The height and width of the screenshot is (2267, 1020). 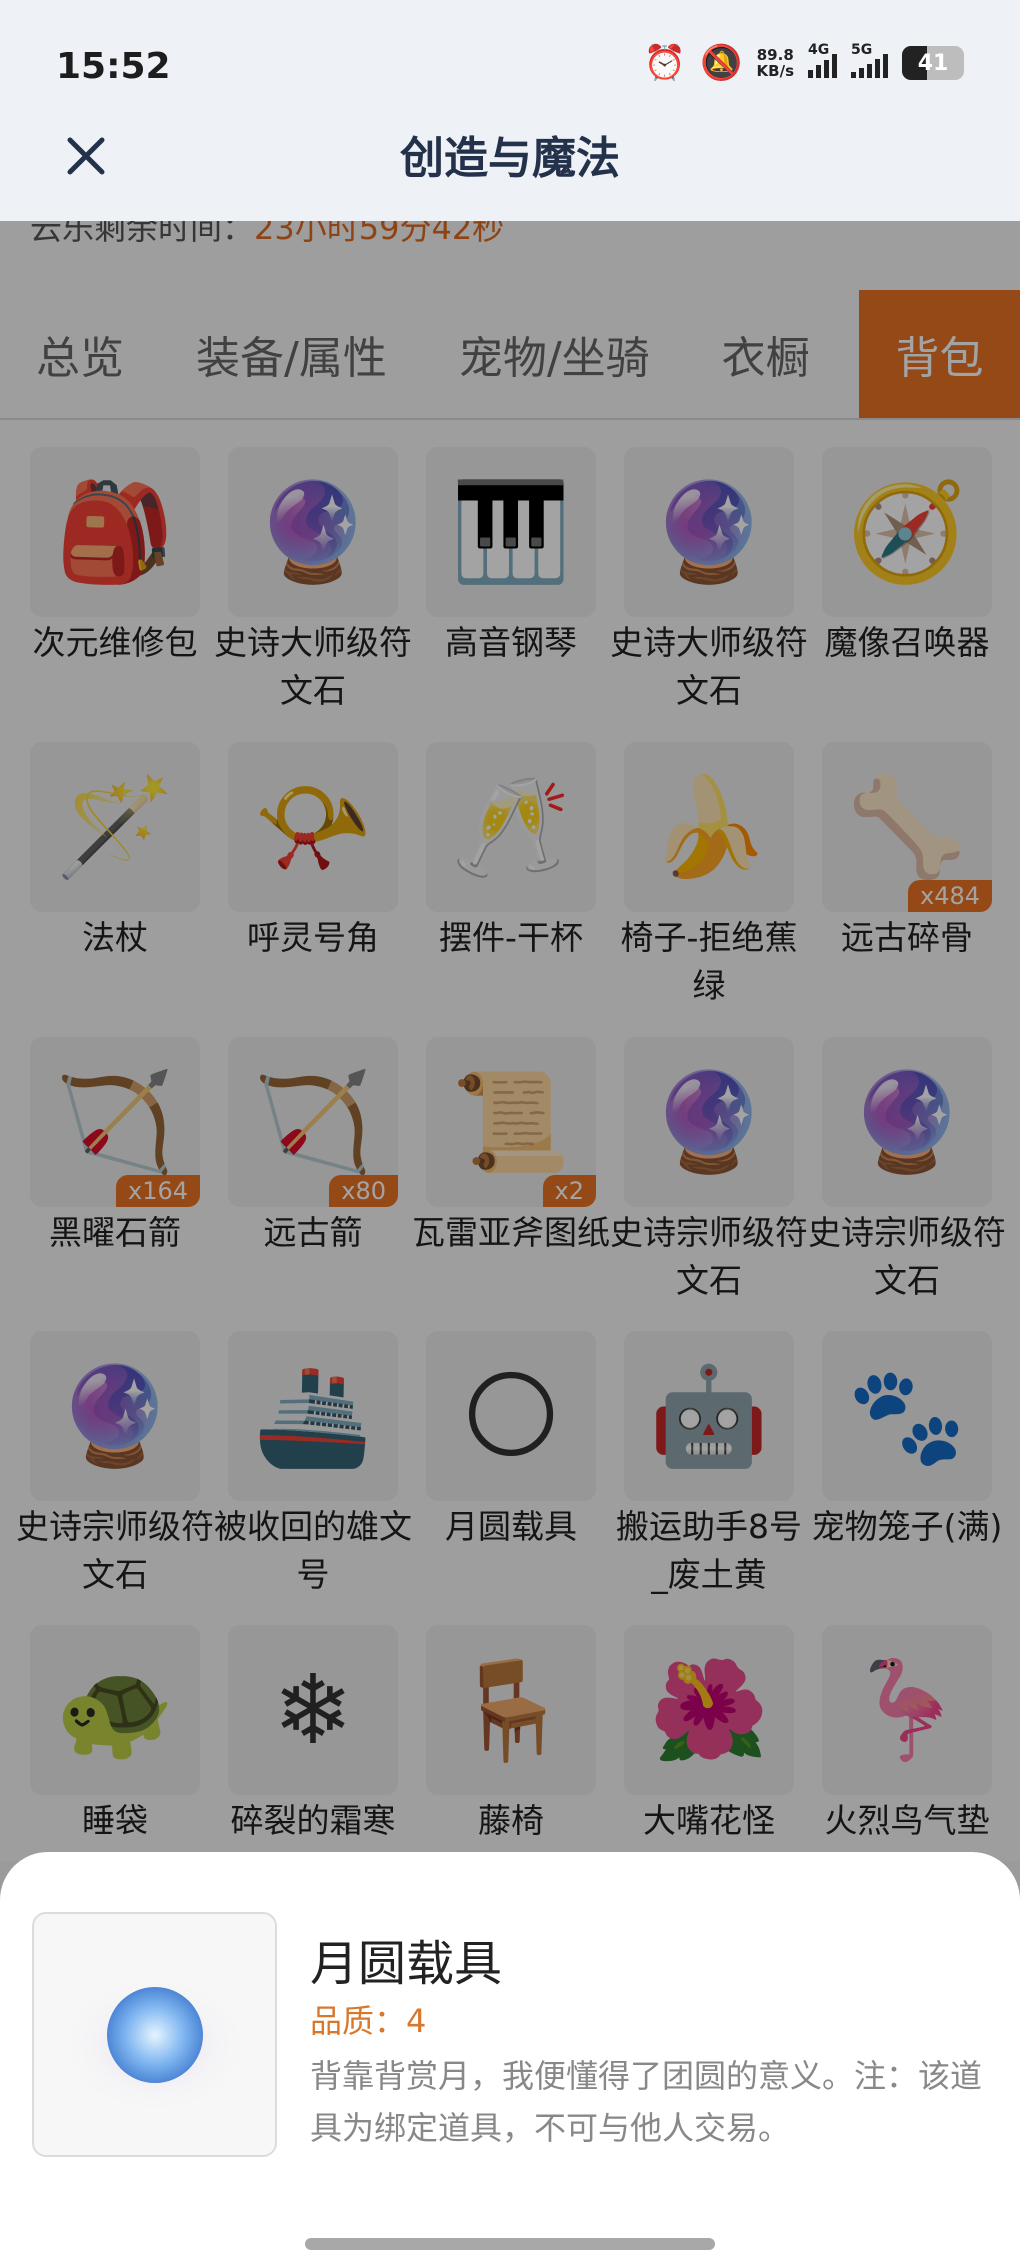 I want to click on app-header: 创造与魔法, so click(x=510, y=165).